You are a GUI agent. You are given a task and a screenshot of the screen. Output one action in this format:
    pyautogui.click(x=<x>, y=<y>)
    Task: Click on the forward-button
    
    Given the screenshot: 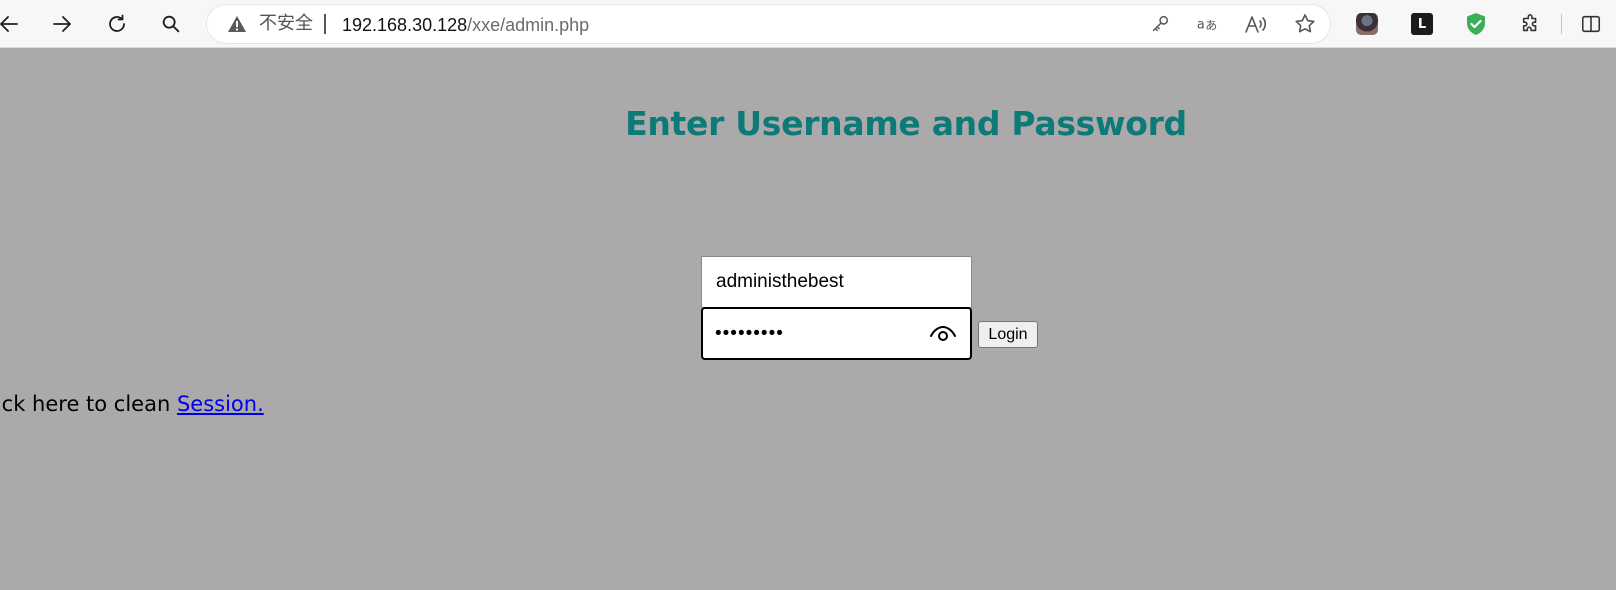 What is the action you would take?
    pyautogui.click(x=62, y=24)
    